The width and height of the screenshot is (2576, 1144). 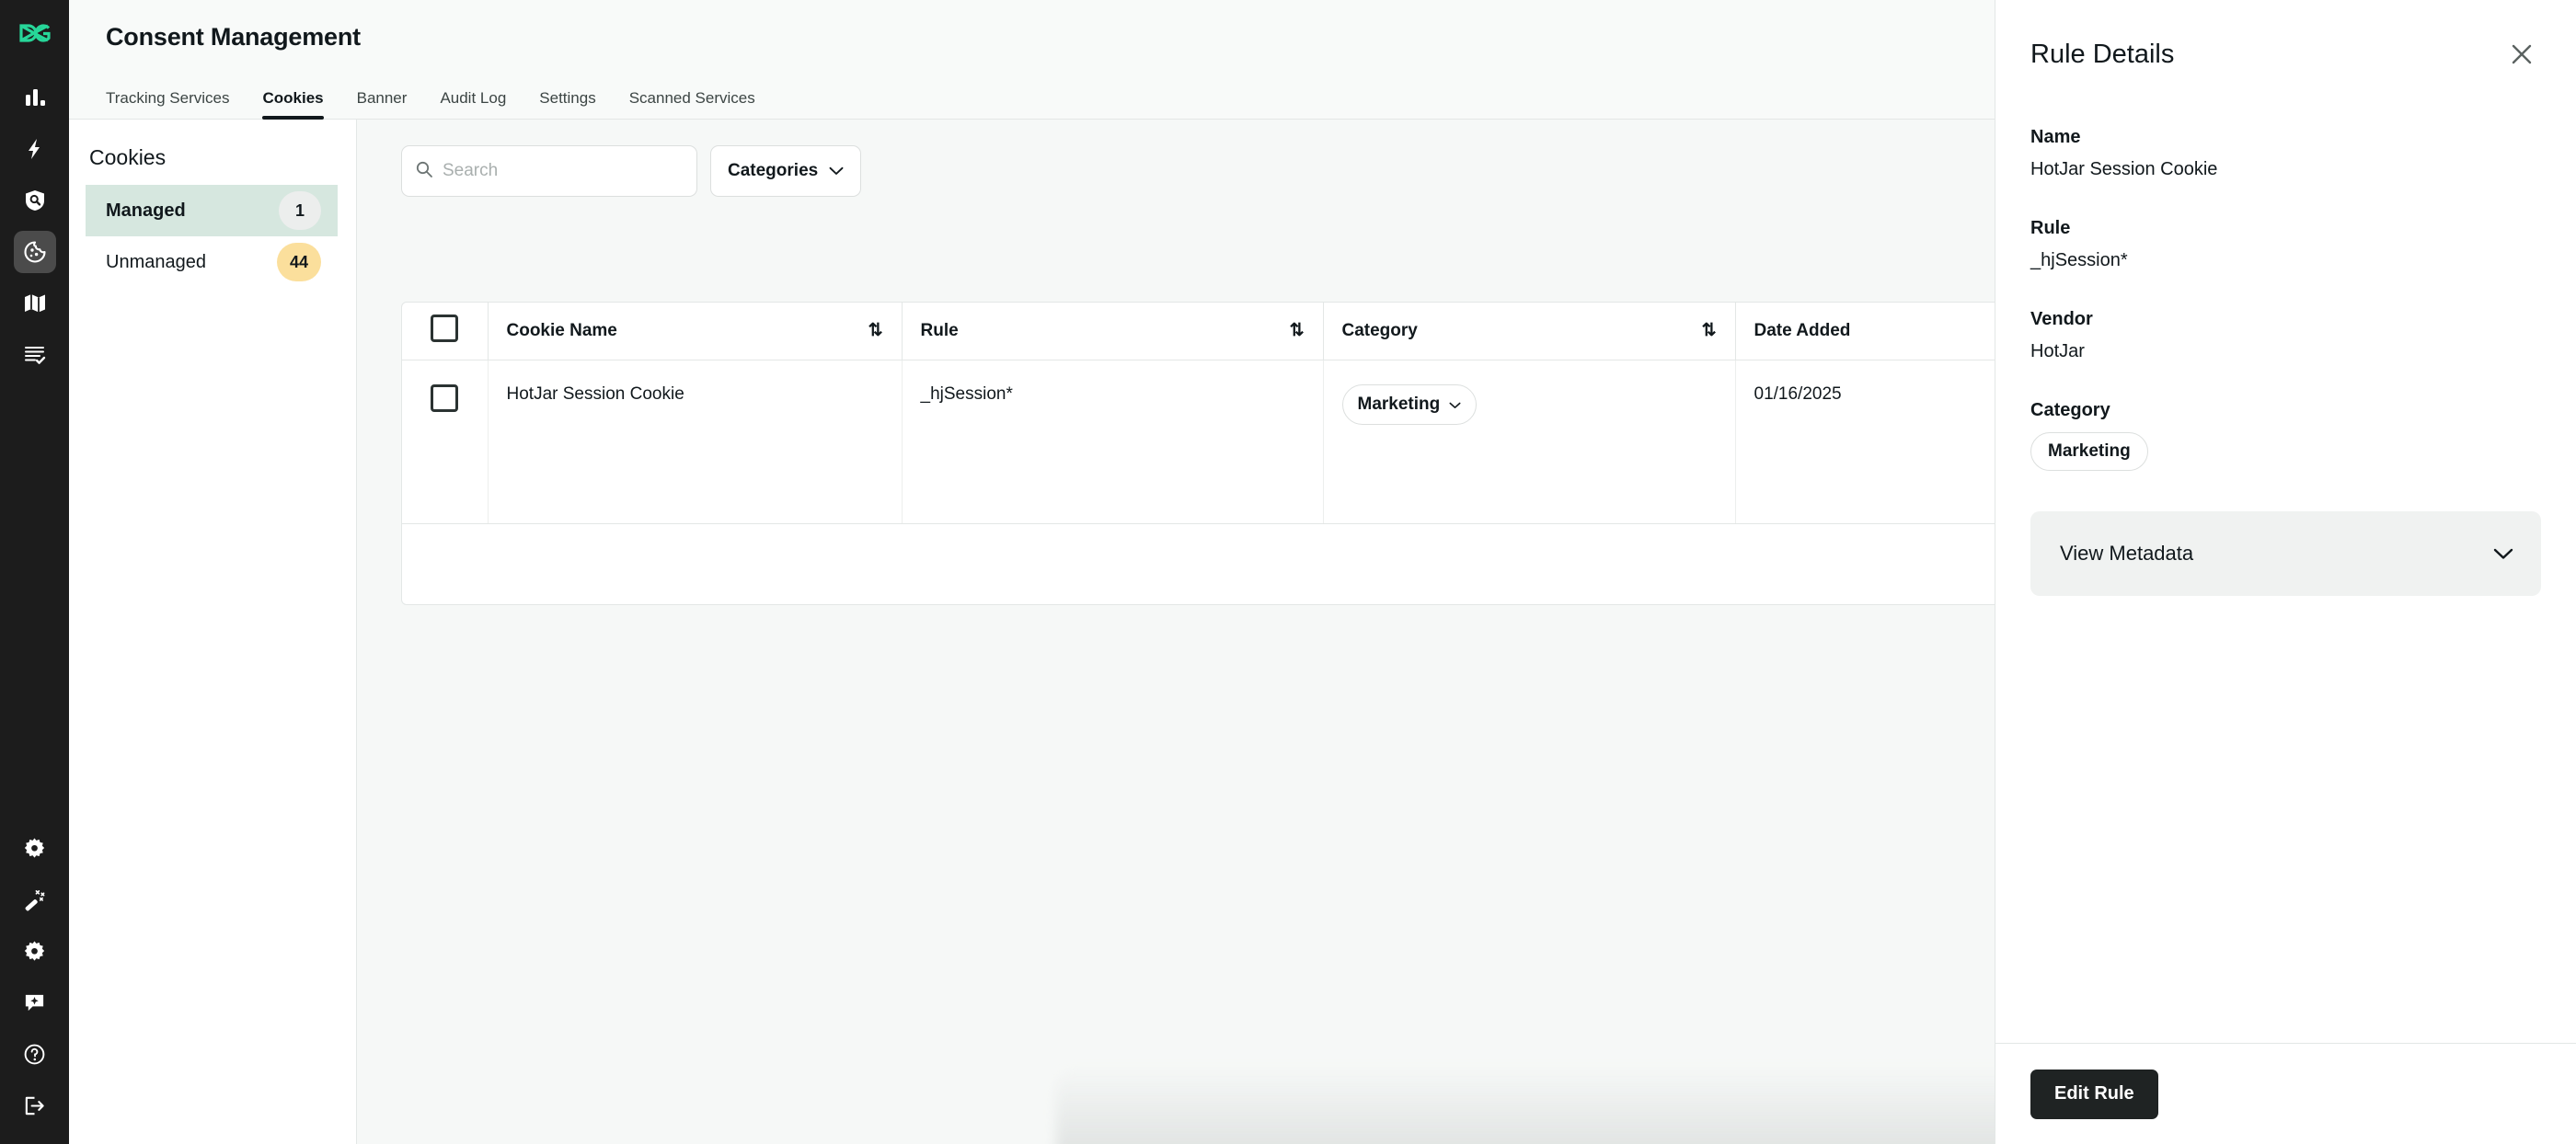 What do you see at coordinates (156, 261) in the screenshot?
I see `subnav-item-unmanaged-label: Unmanaged` at bounding box center [156, 261].